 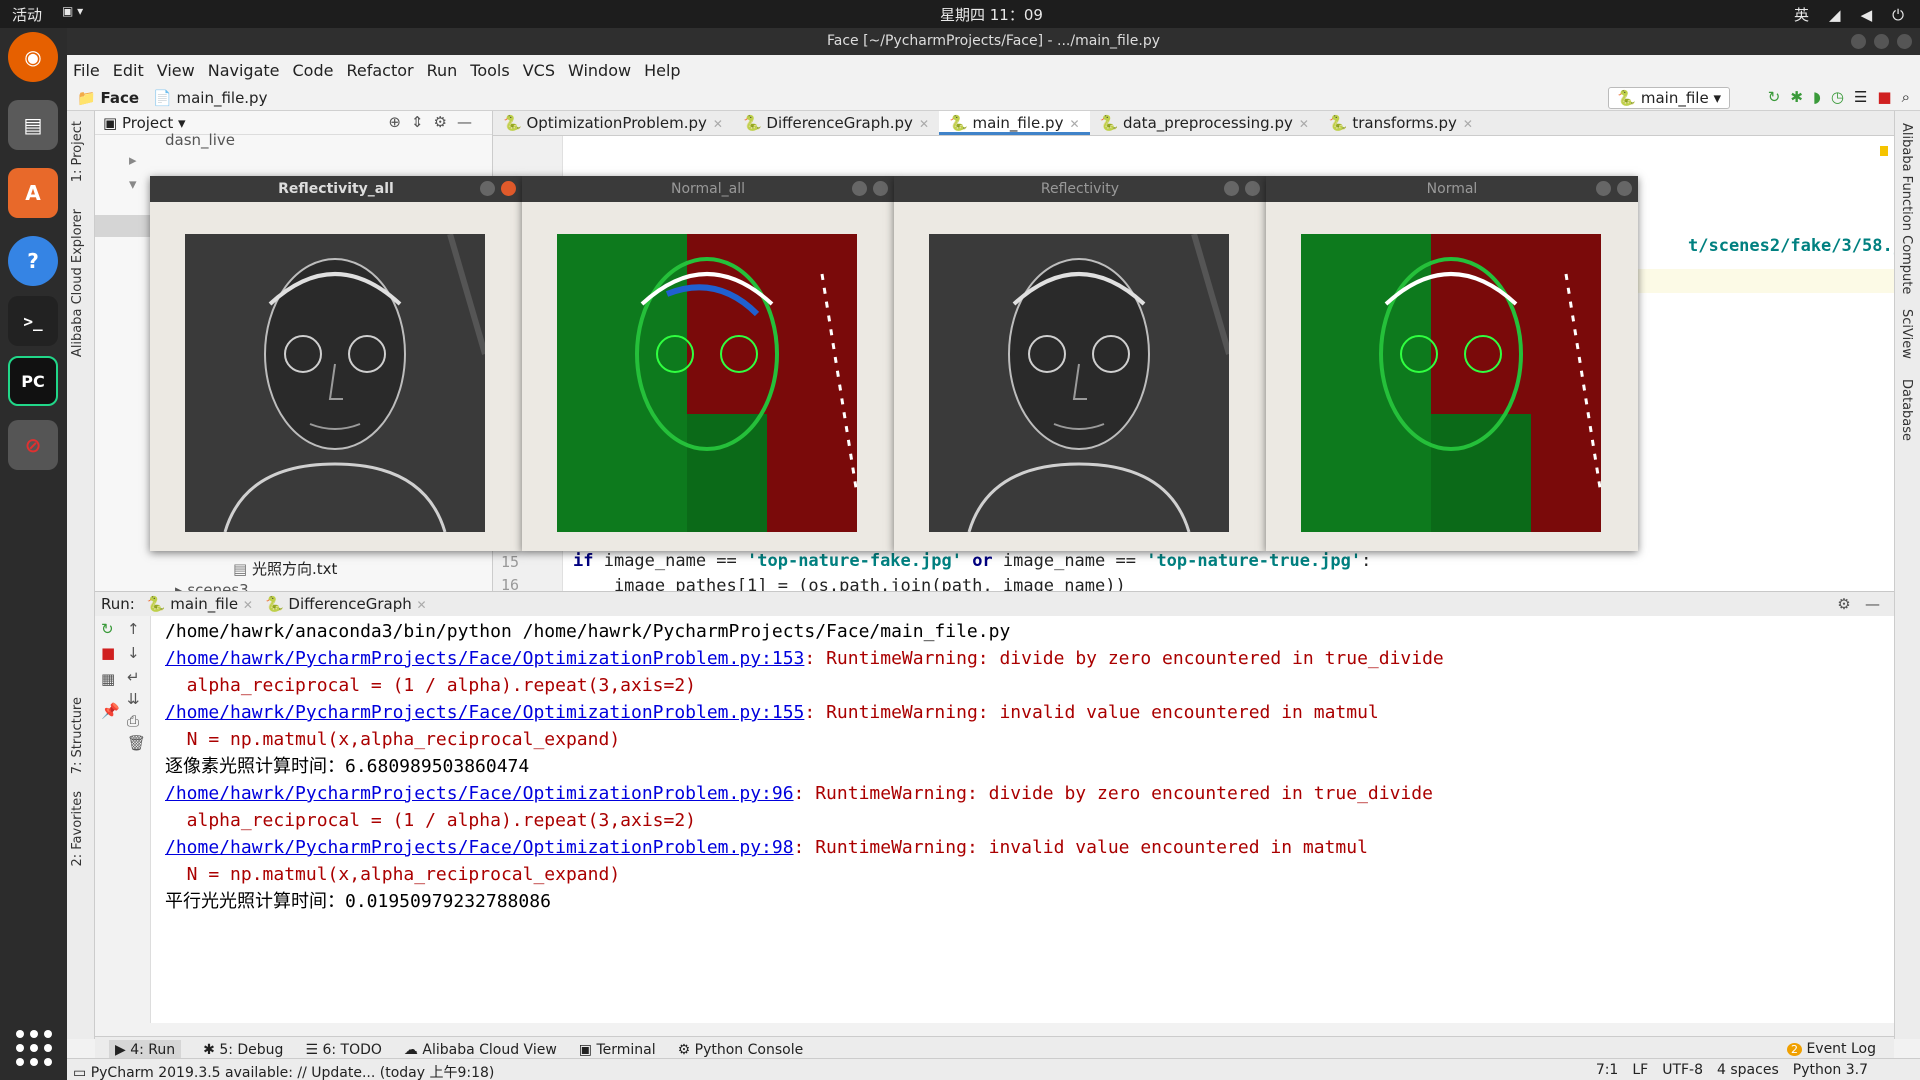 What do you see at coordinates (617, 1050) in the screenshot?
I see `terminal-tool-button: ▣ Terminal` at bounding box center [617, 1050].